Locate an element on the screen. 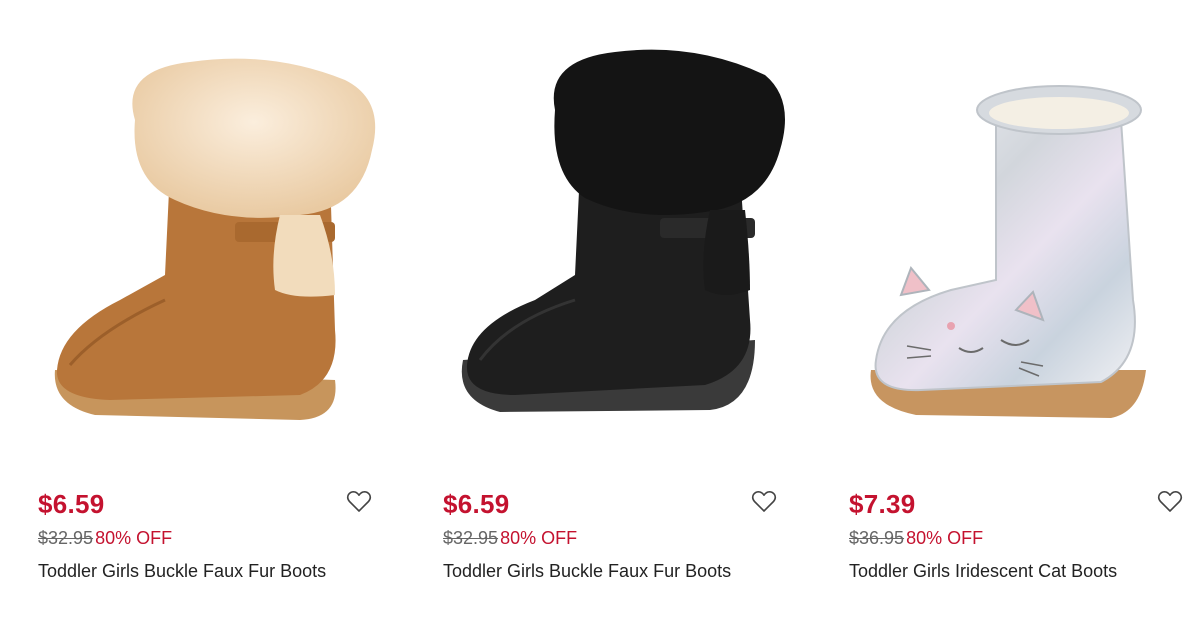 This screenshot has height=630, width=1200. price-row: $7.39 is located at coordinates (1016, 504).